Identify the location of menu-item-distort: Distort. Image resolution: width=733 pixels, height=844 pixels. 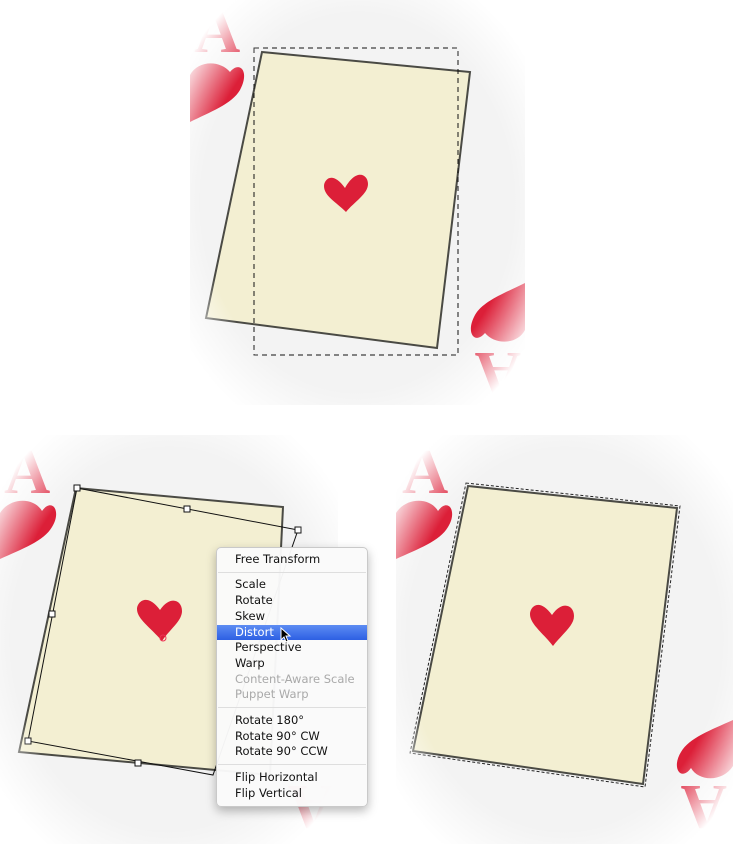
(292, 632).